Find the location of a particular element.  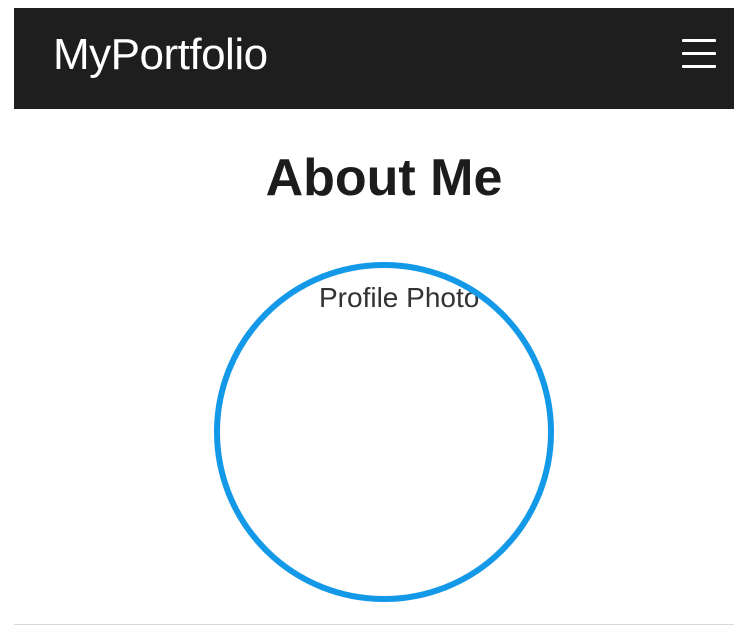

site-brand: MyPortfolio is located at coordinates (160, 54).